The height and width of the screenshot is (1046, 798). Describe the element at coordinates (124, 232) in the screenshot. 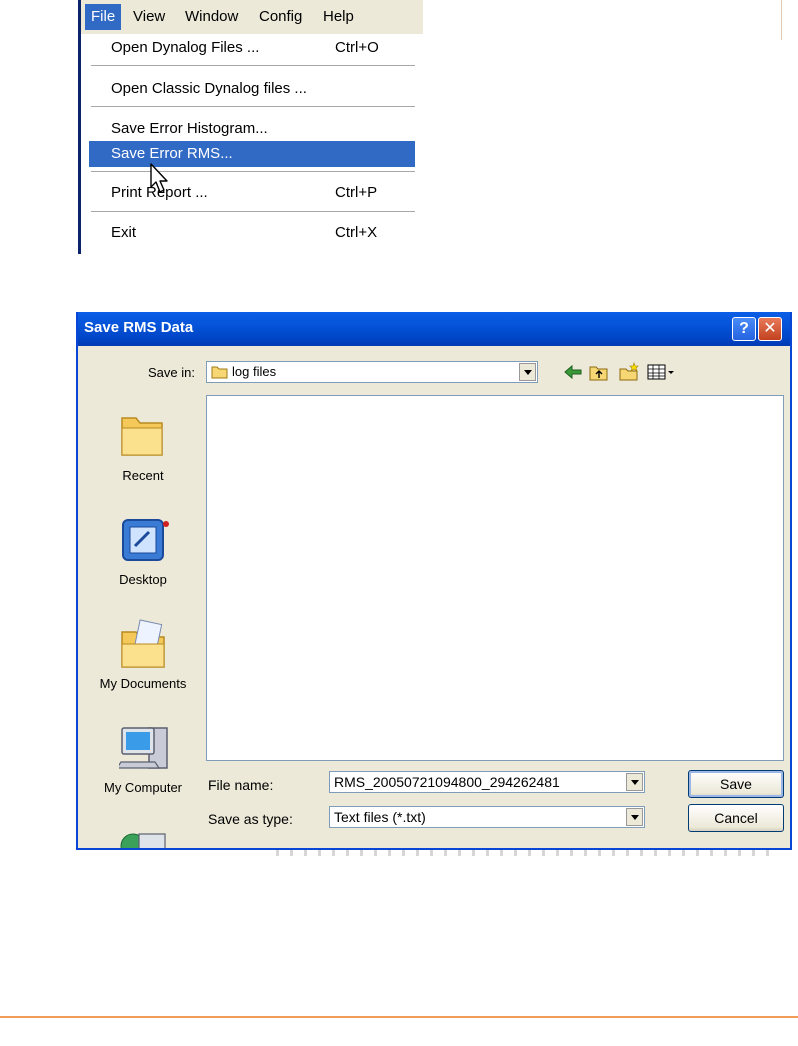

I see `menu-item-label: Exit` at that location.